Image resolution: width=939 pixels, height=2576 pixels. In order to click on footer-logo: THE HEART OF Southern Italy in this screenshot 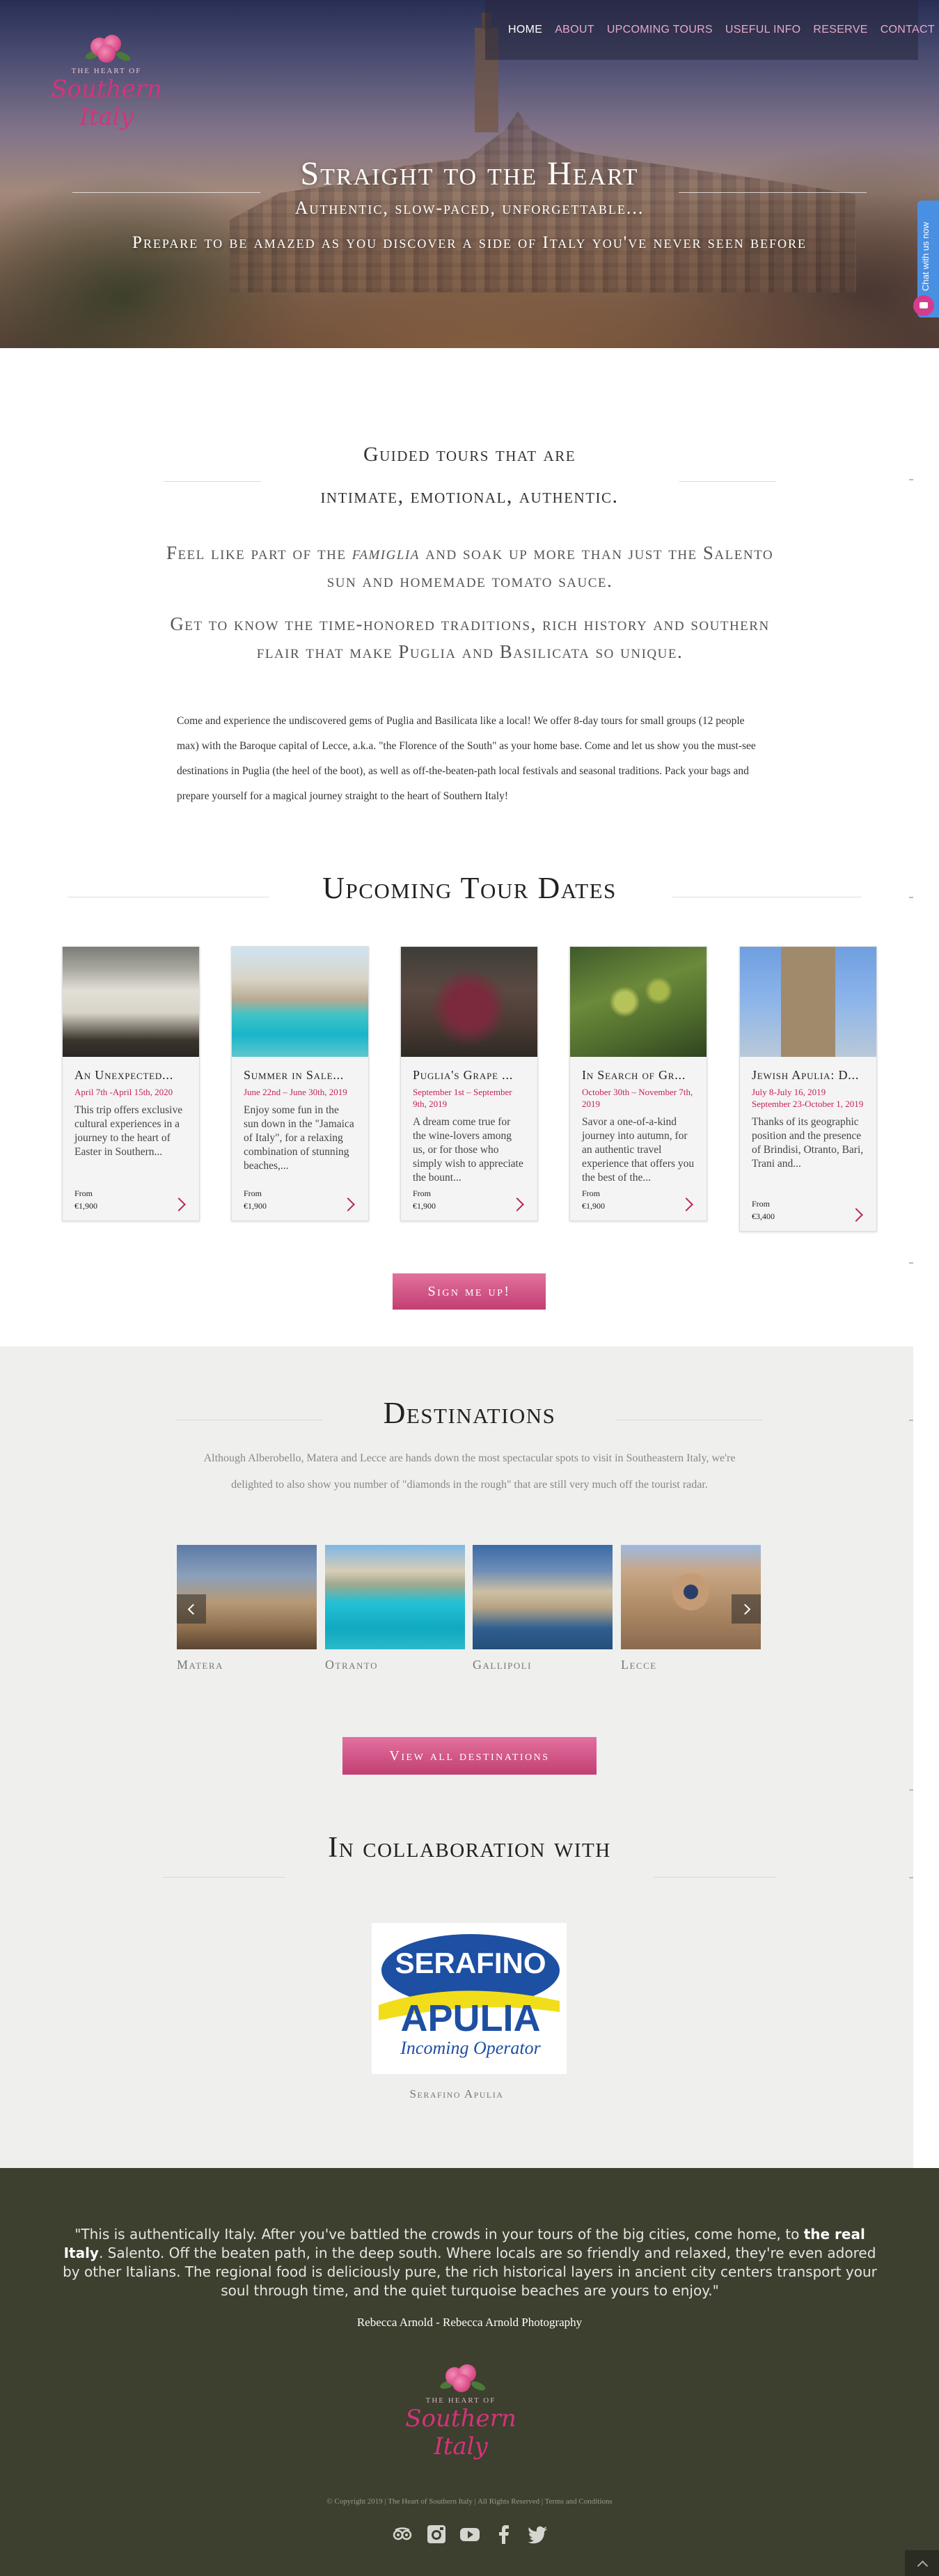, I will do `click(460, 2410)`.